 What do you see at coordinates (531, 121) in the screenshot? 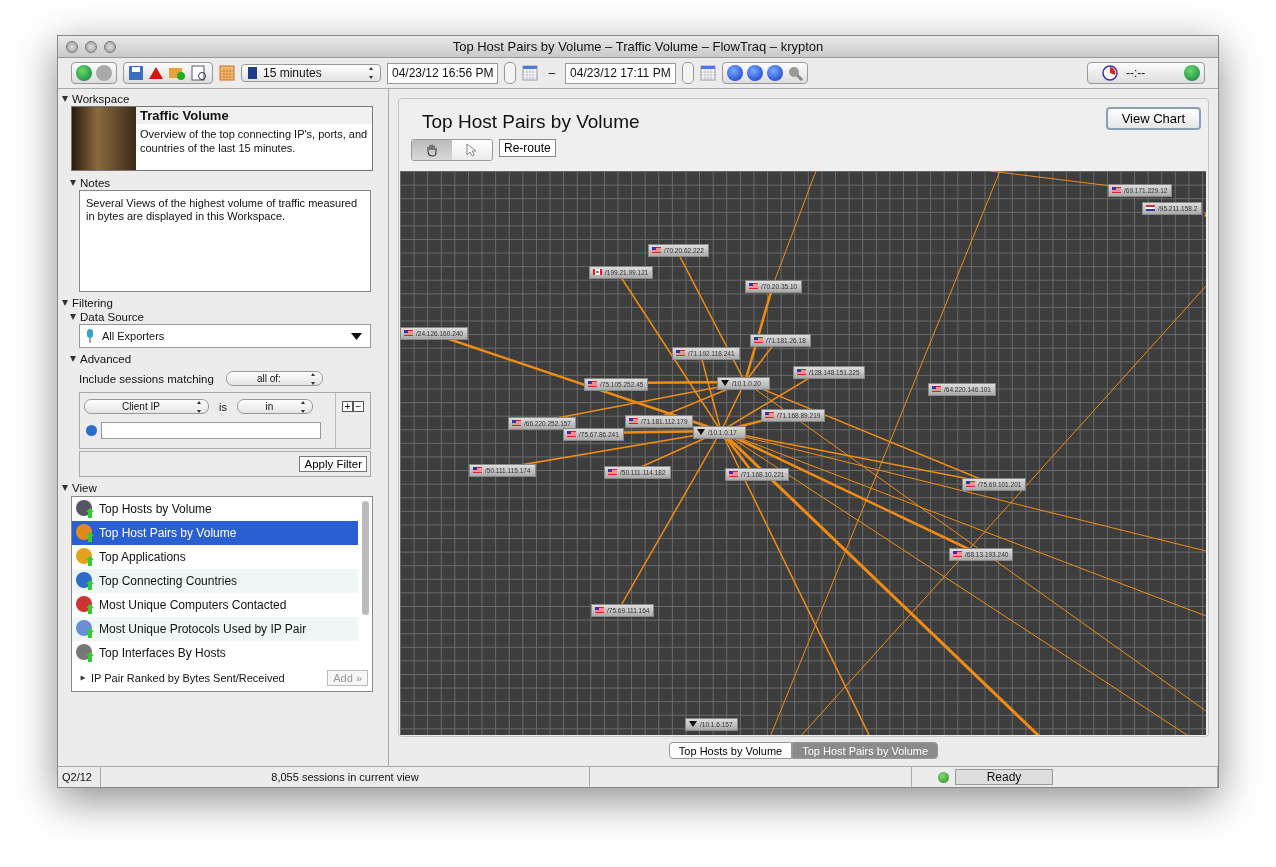
I see `view-title: Top Host Pairs by Volume` at bounding box center [531, 121].